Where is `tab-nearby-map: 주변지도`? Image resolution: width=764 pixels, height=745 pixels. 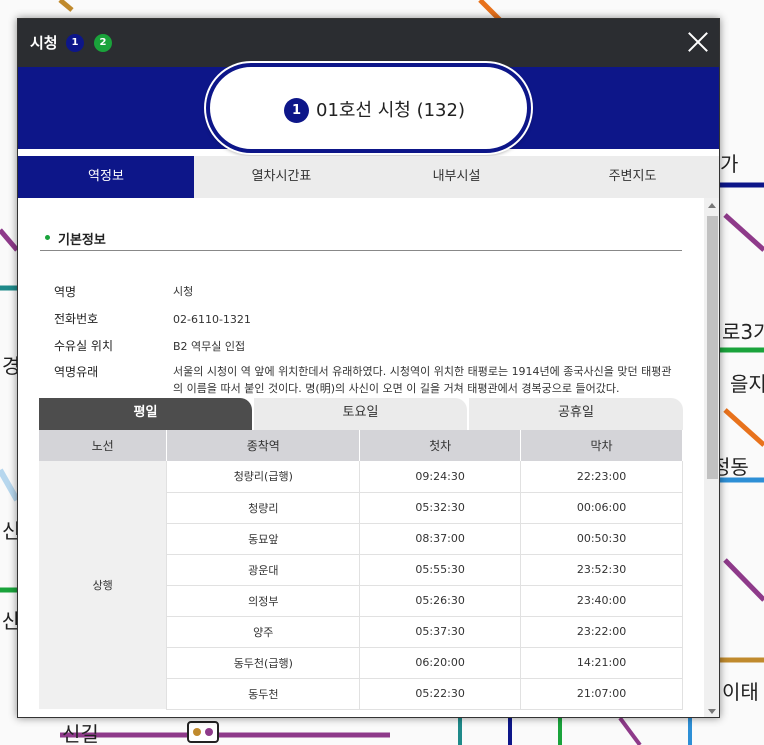 tab-nearby-map: 주변지도 is located at coordinates (631, 177).